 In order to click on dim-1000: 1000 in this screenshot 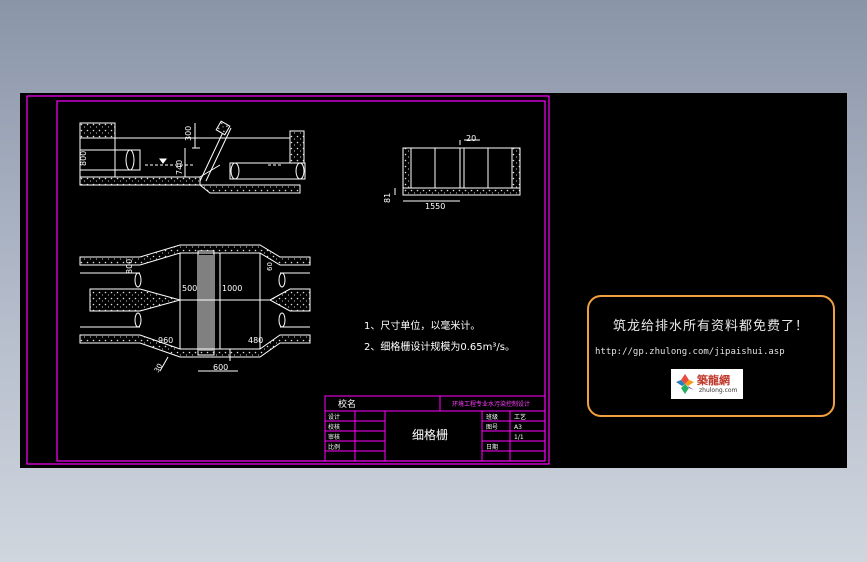, I will do `click(232, 288)`.